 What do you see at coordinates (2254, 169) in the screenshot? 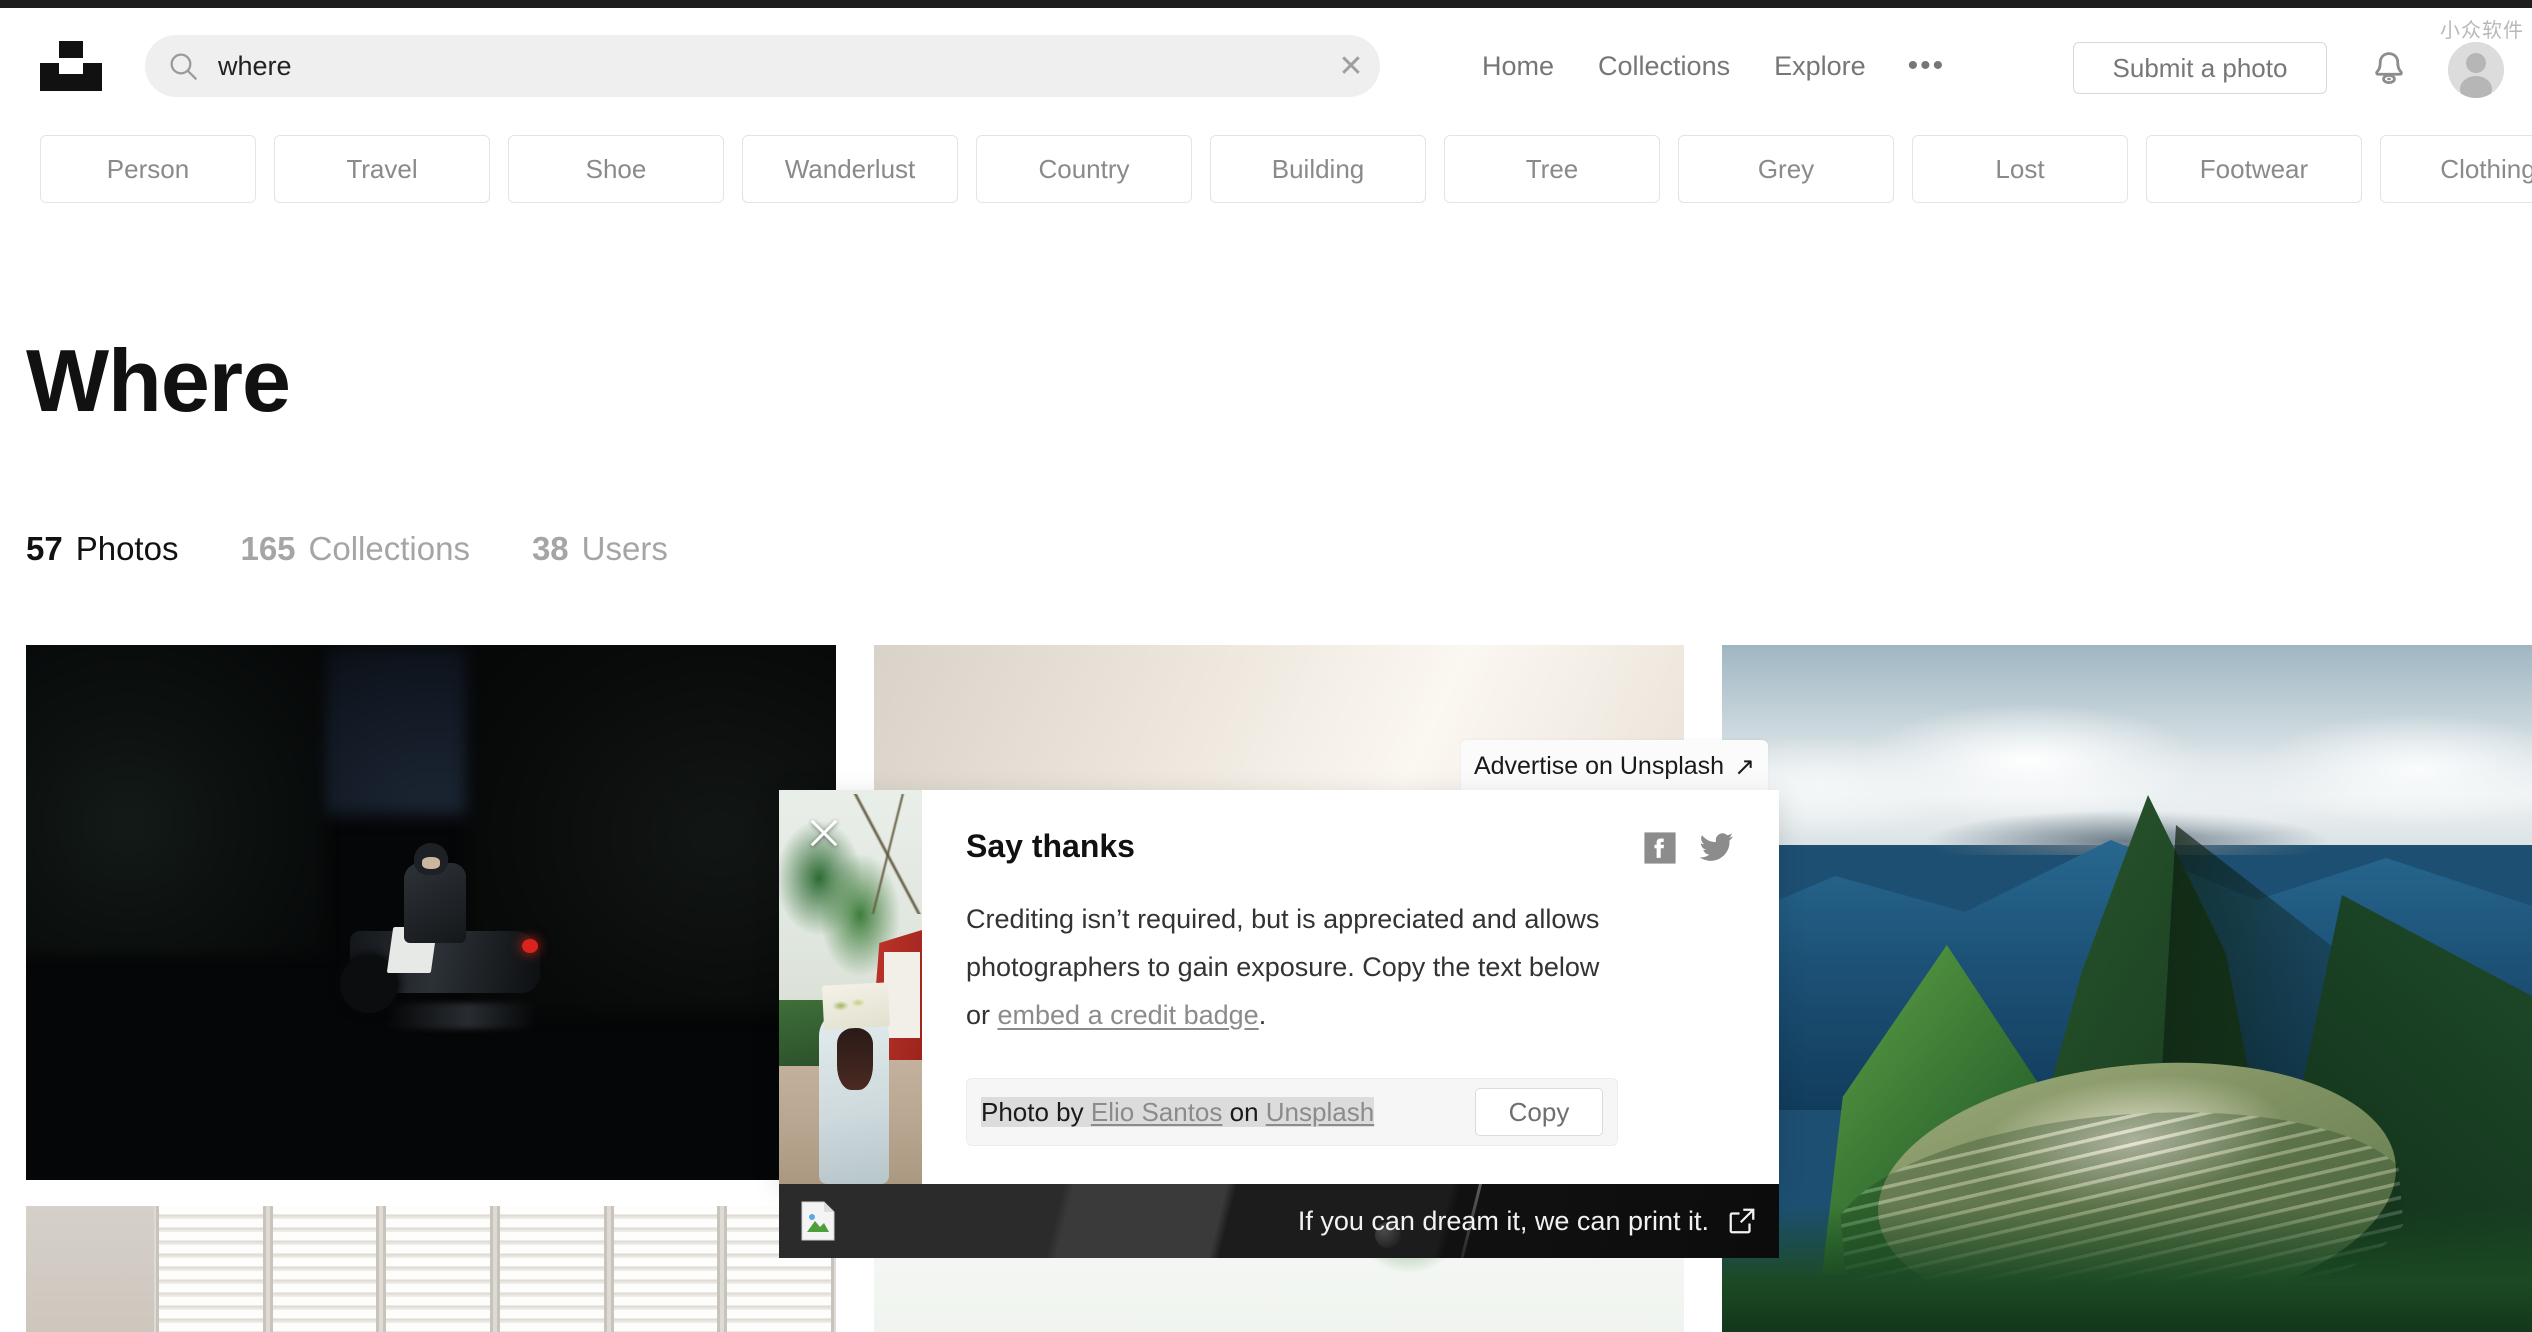
I see `tag-chip: Footwear` at bounding box center [2254, 169].